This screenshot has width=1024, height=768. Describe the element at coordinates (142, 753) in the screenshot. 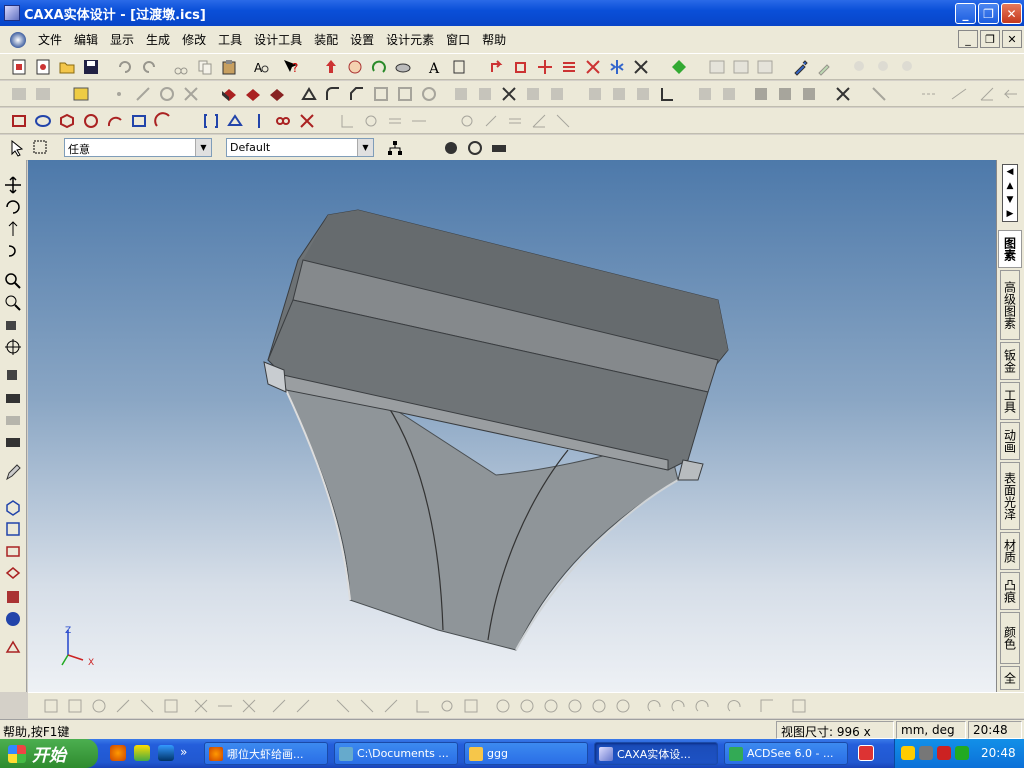

I see `messenger-icon` at that location.